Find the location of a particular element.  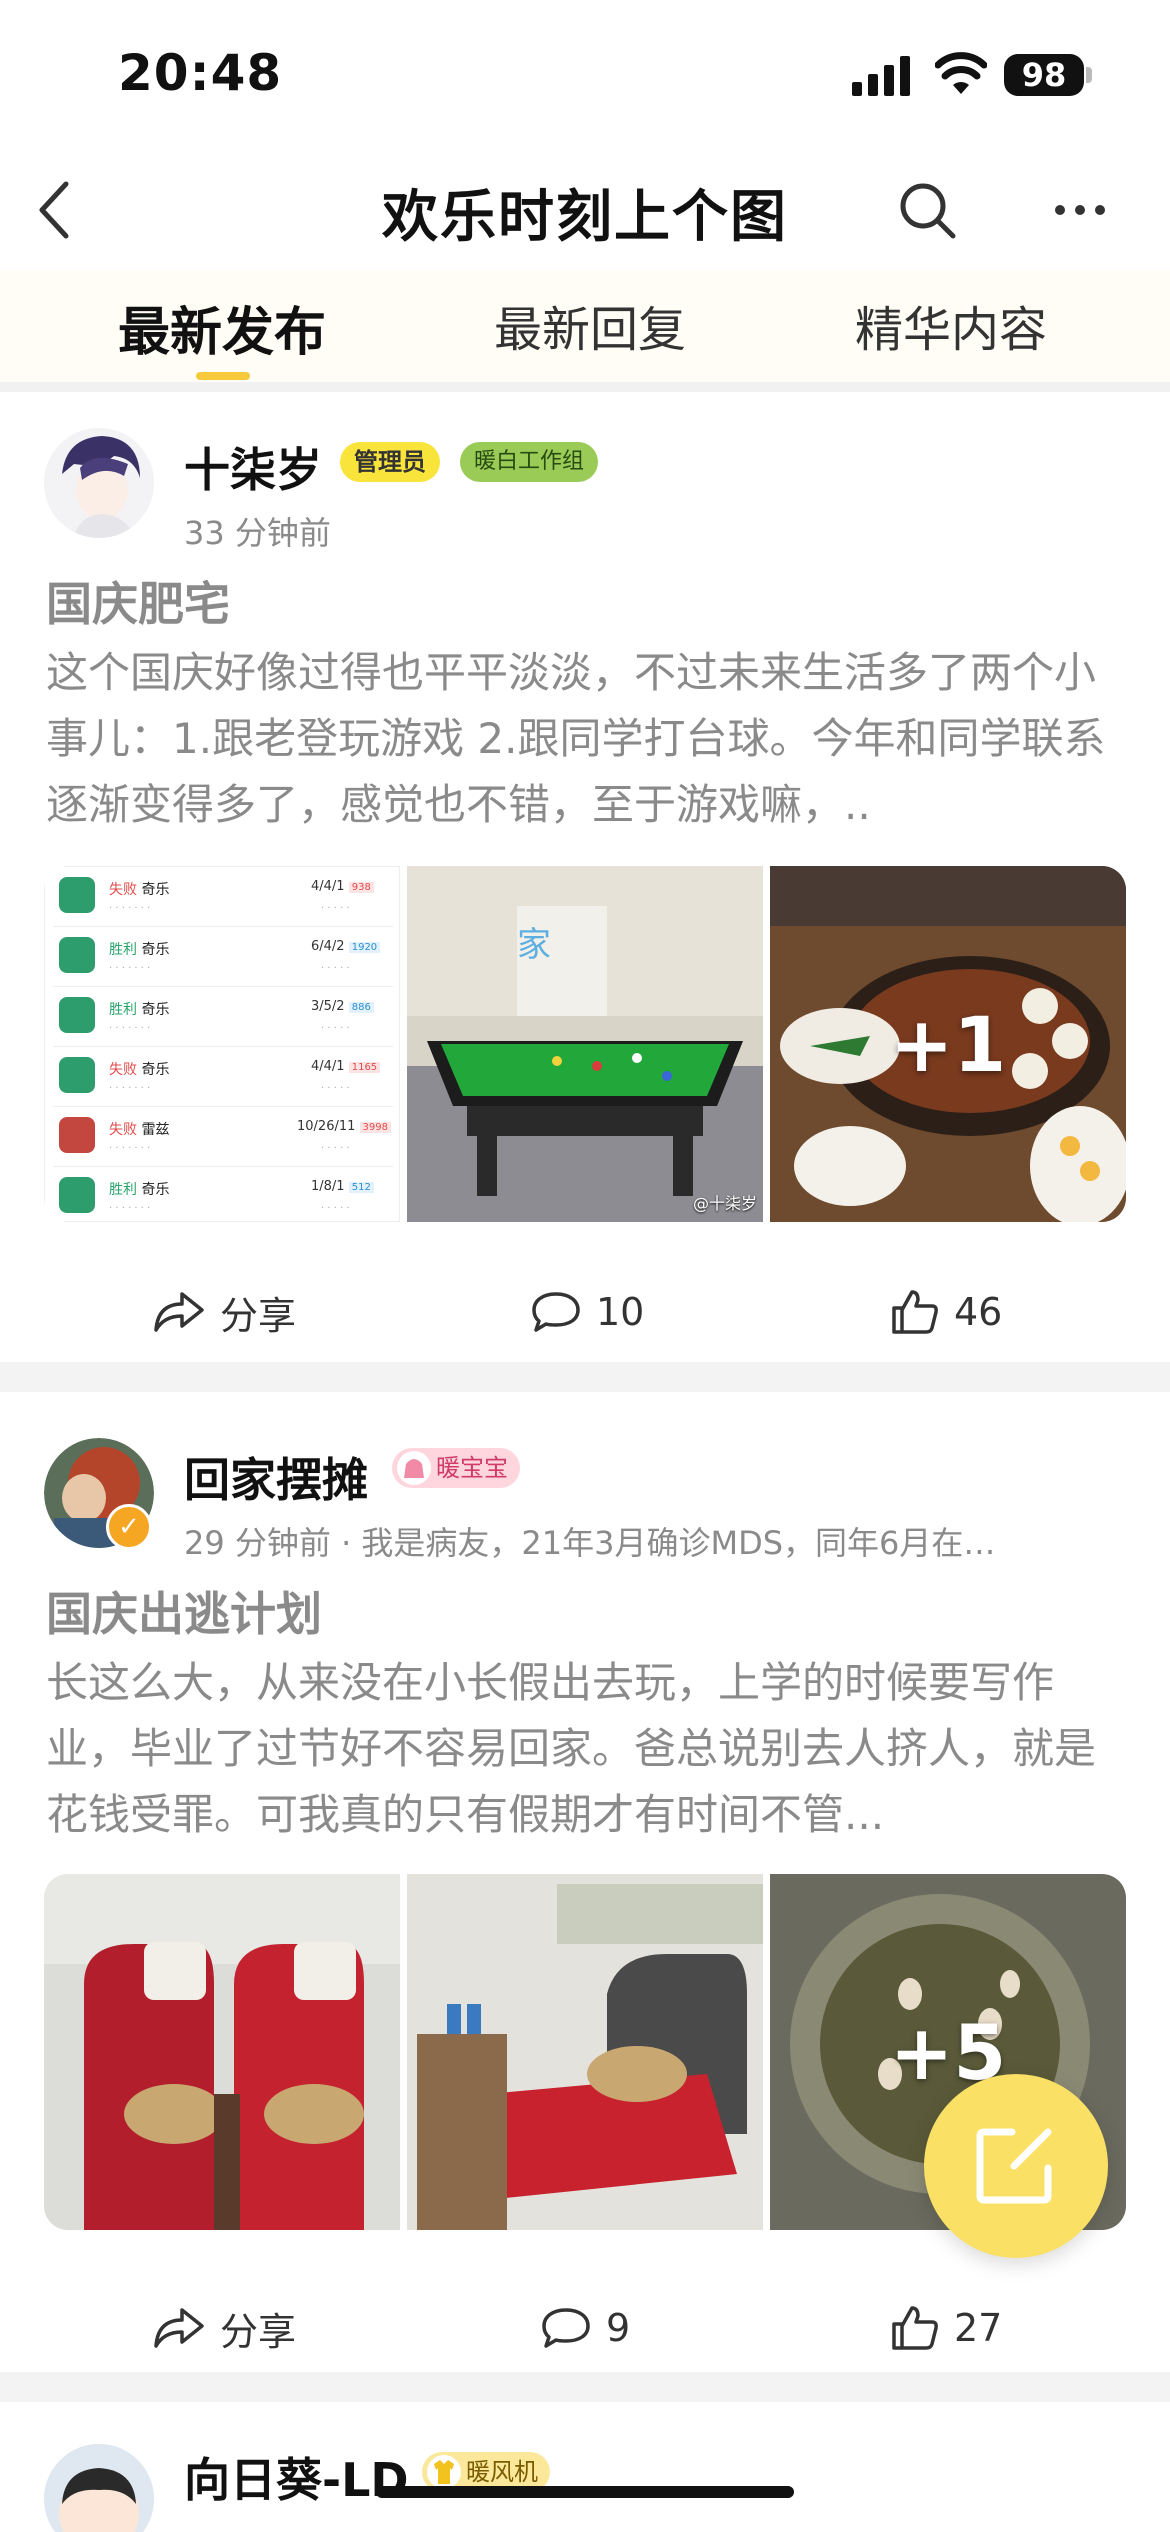

more-images-count: +1 is located at coordinates (948, 1044).